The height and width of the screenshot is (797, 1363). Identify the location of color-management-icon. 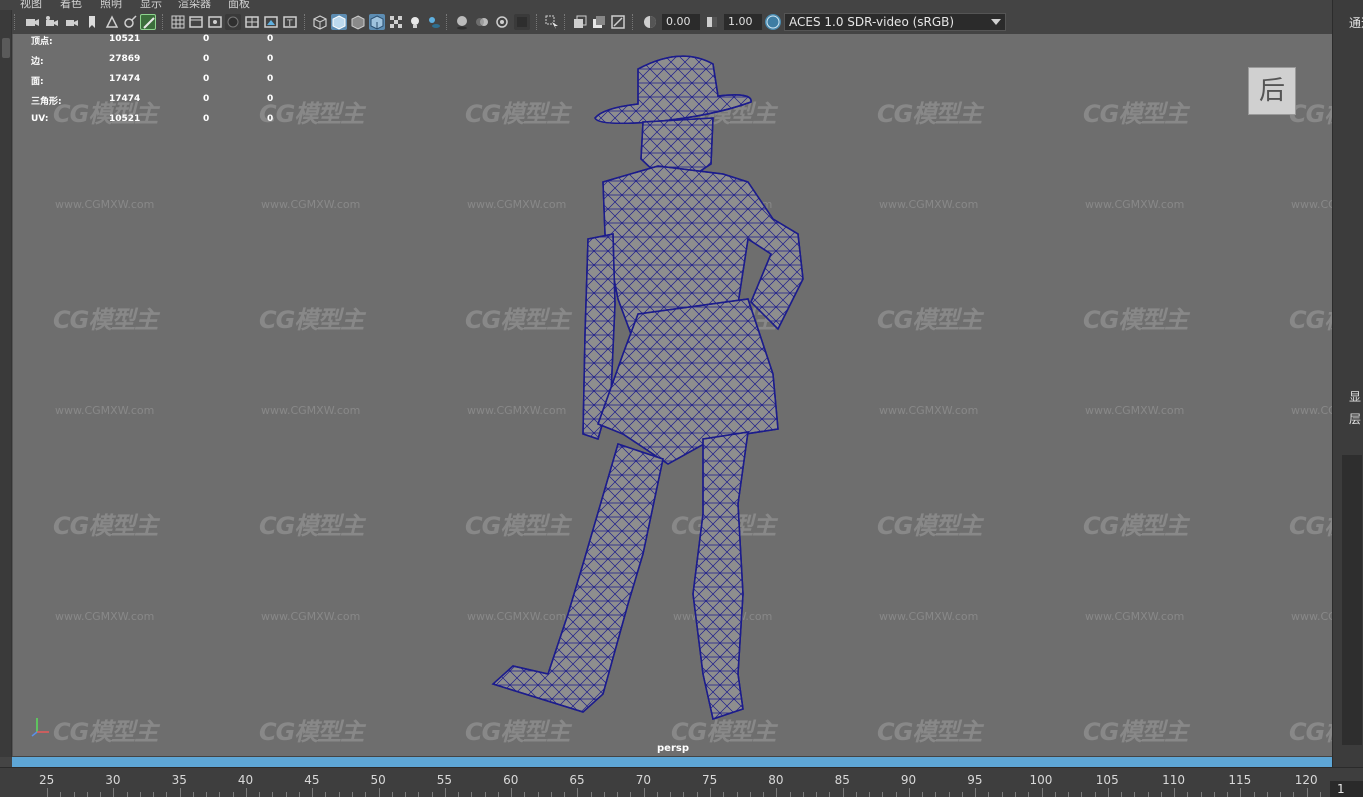
(773, 22).